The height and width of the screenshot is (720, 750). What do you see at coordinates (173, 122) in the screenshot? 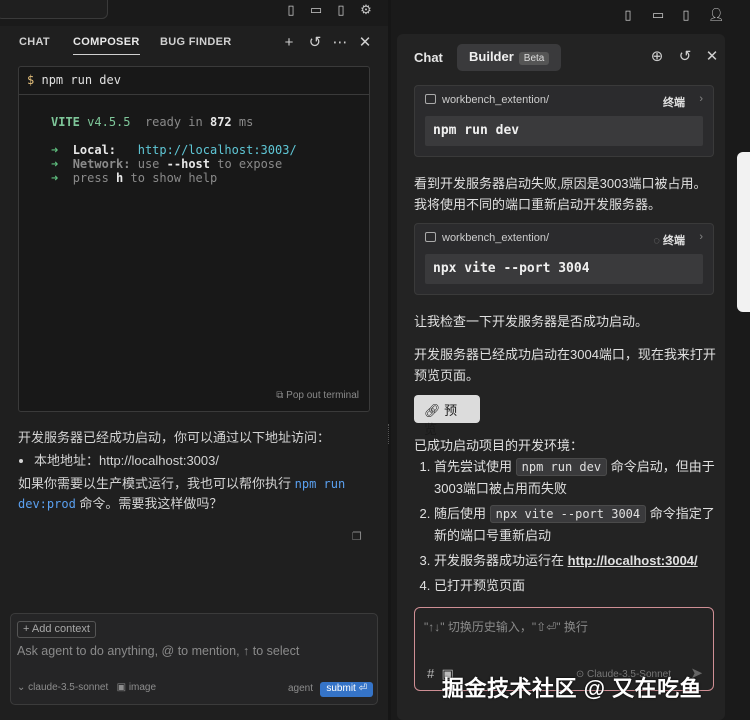
I see `ready-text: ready in` at bounding box center [173, 122].